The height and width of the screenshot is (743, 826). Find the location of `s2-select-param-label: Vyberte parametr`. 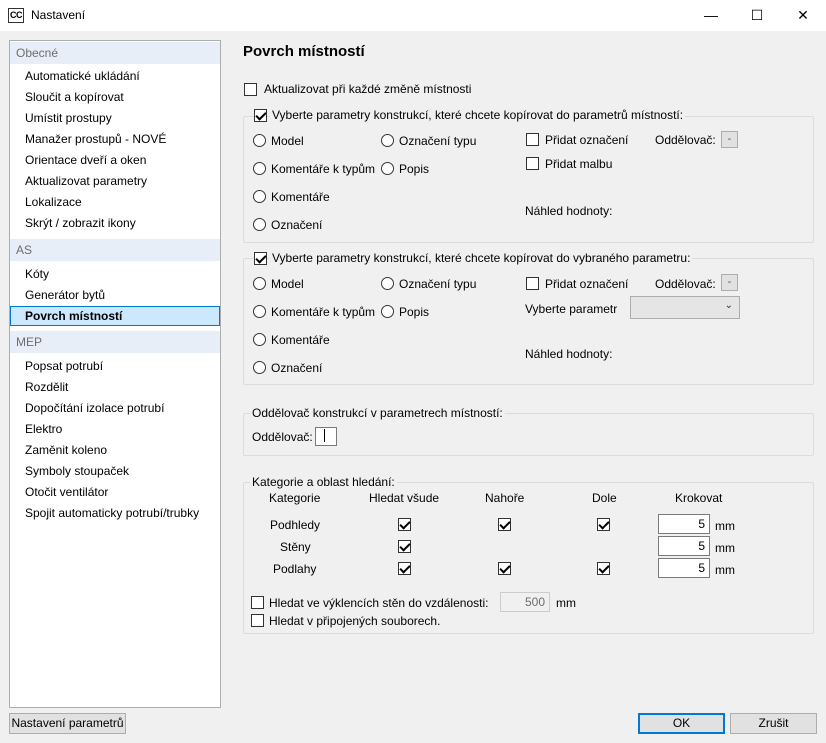

s2-select-param-label: Vyberte parametr is located at coordinates (571, 309).